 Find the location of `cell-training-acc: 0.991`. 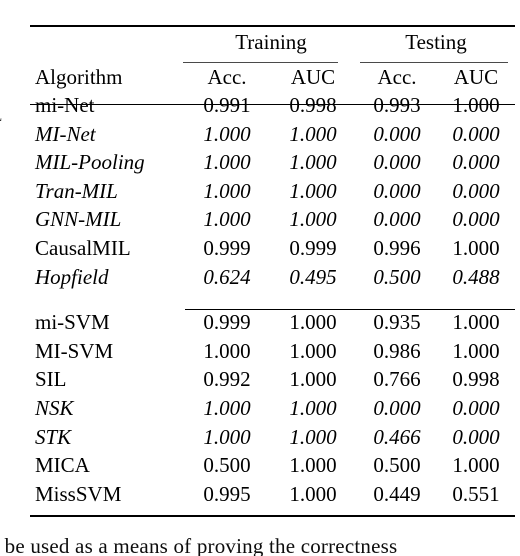

cell-training-acc: 0.991 is located at coordinates (227, 105).